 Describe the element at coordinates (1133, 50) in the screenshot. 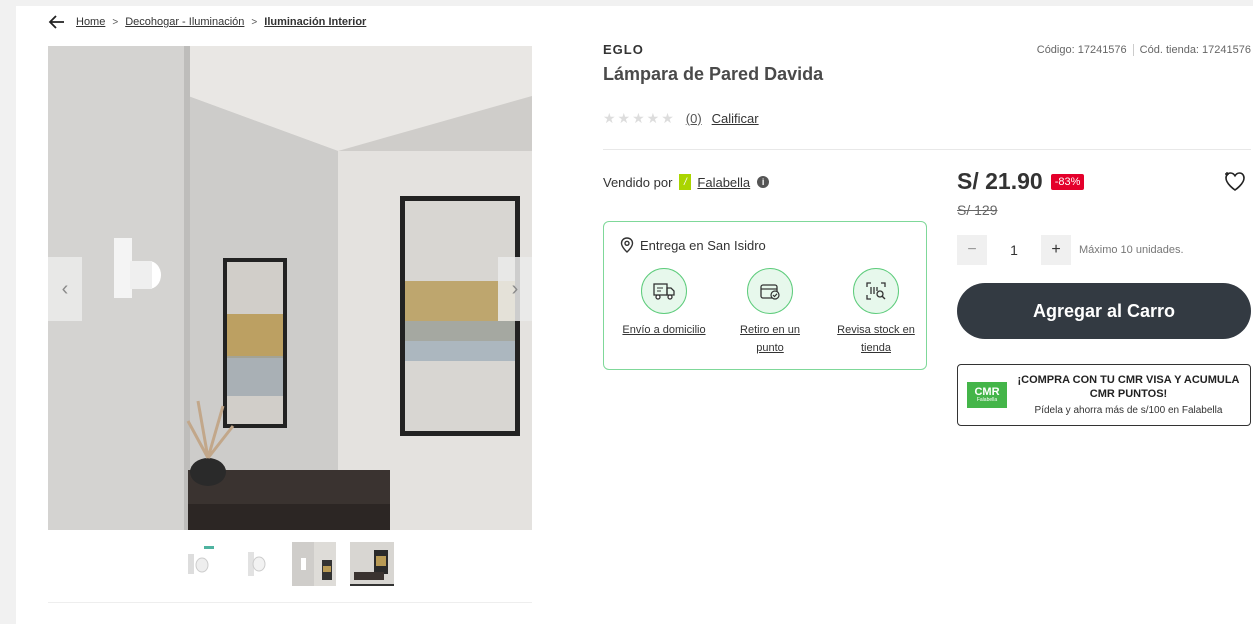

I see `code-divider` at that location.